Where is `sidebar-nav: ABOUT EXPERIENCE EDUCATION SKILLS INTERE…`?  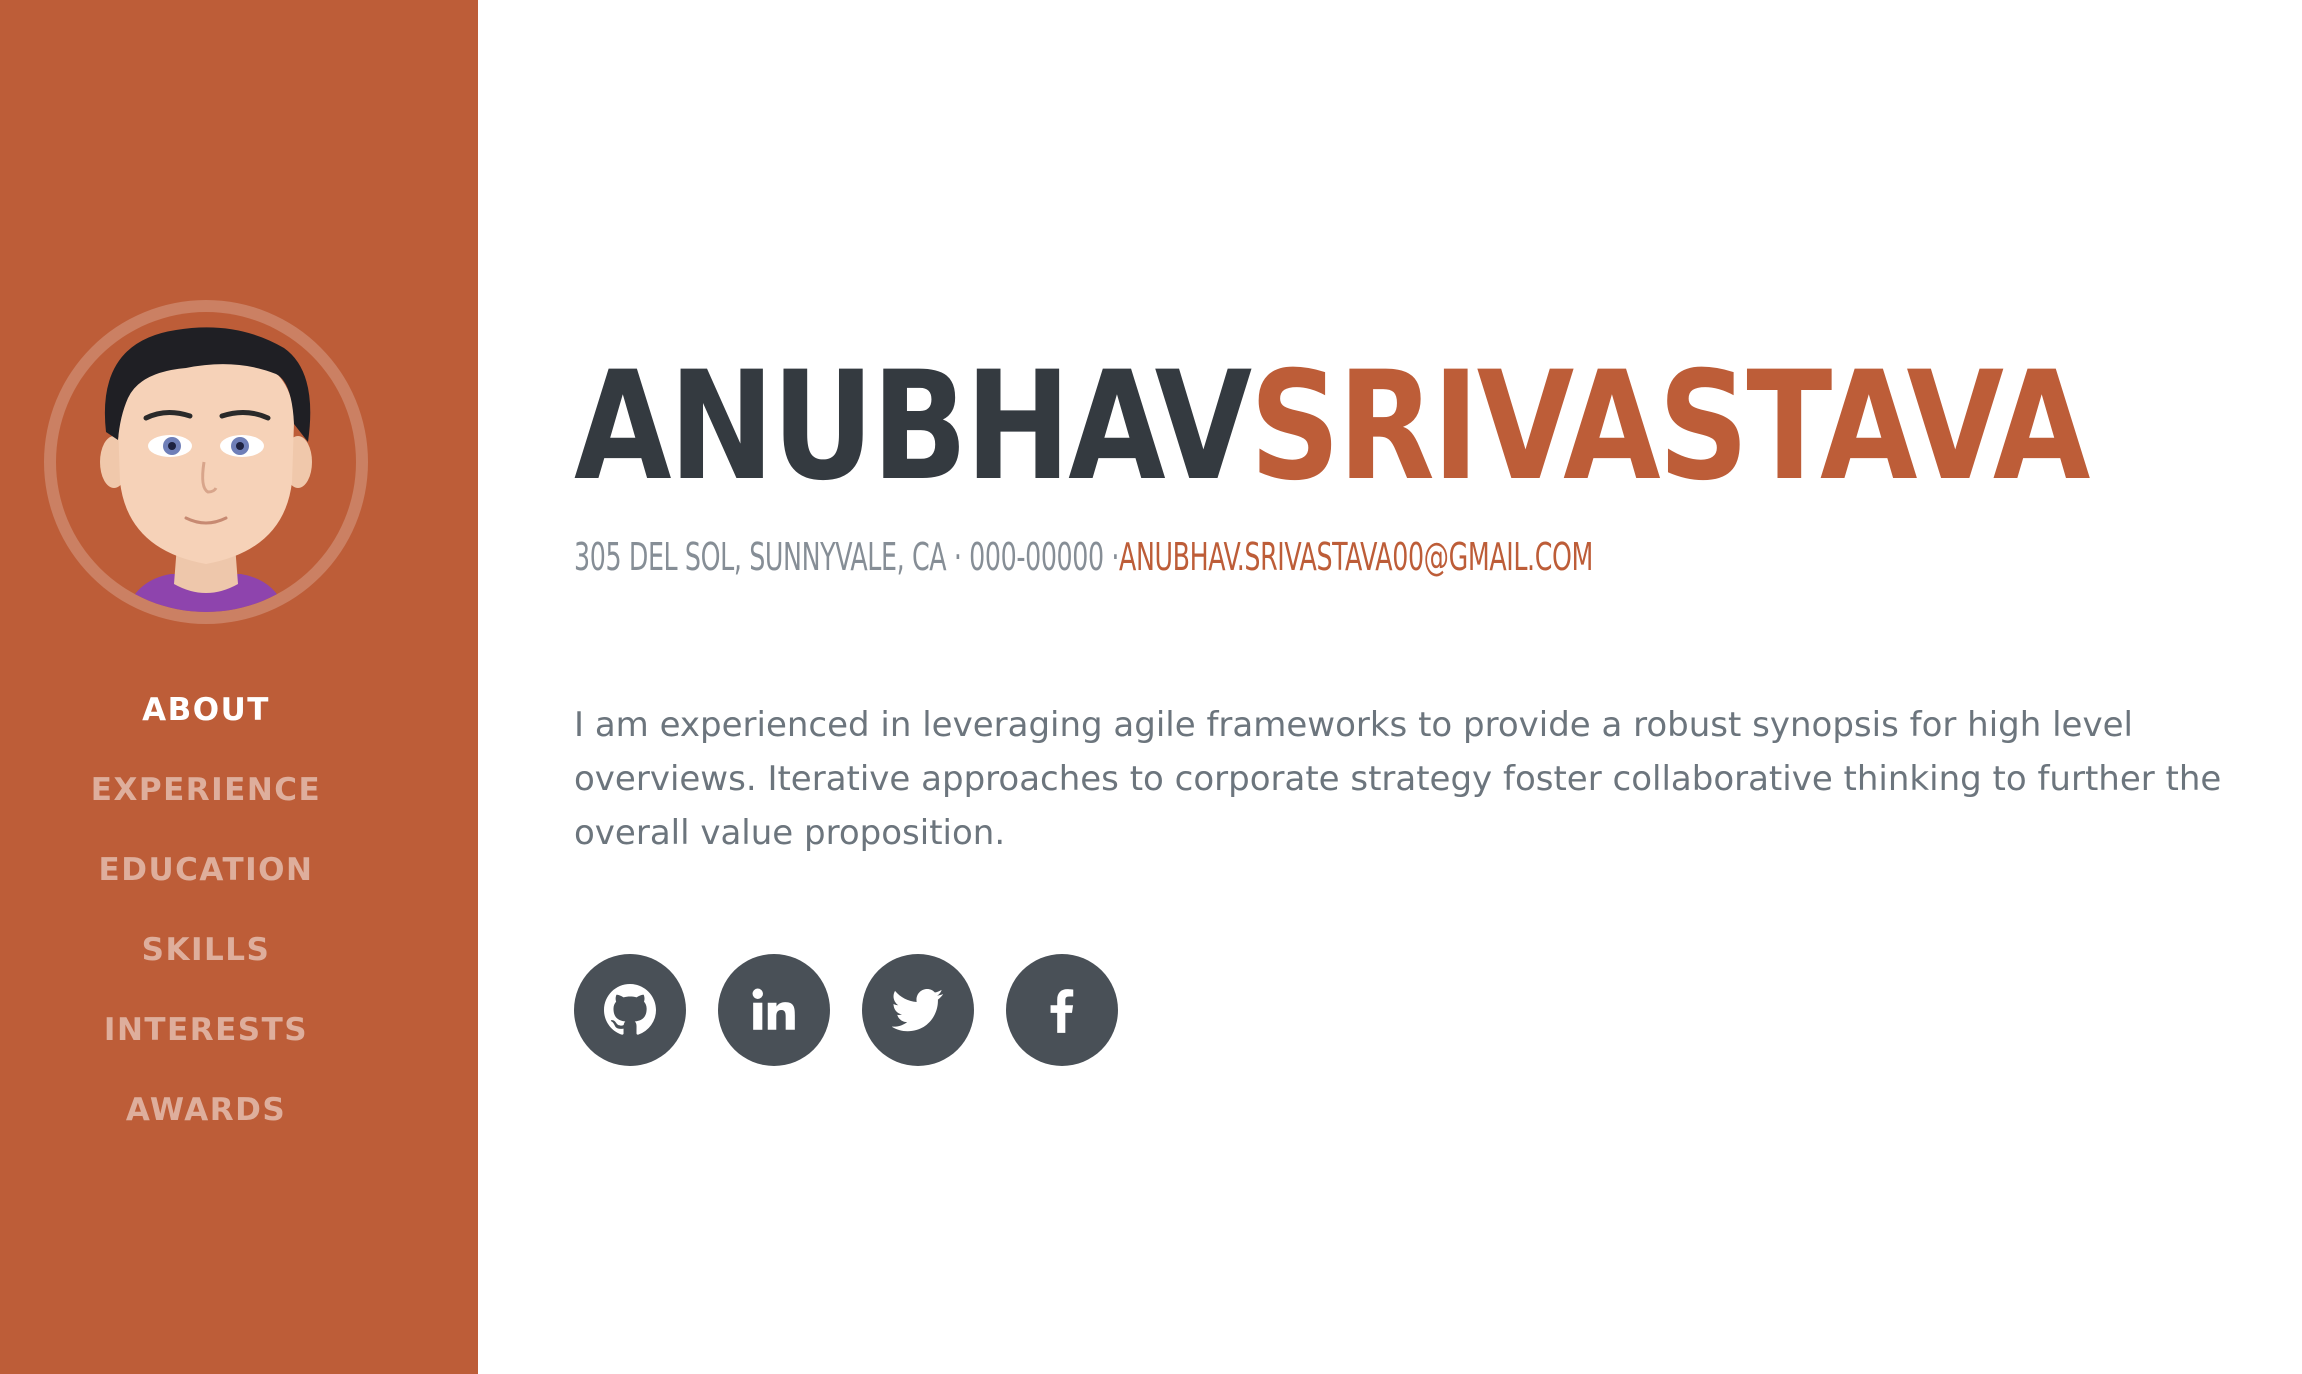 sidebar-nav: ABOUT EXPERIENCE EDUCATION SKILLS INTERE… is located at coordinates (206, 910).